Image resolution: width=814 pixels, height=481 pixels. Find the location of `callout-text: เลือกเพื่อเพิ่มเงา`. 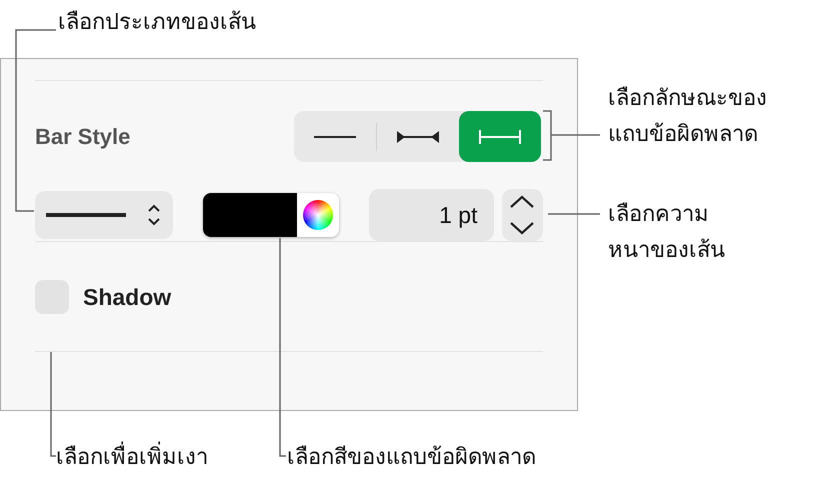

callout-text: เลือกเพื่อเพิ่มเงา is located at coordinates (132, 457).